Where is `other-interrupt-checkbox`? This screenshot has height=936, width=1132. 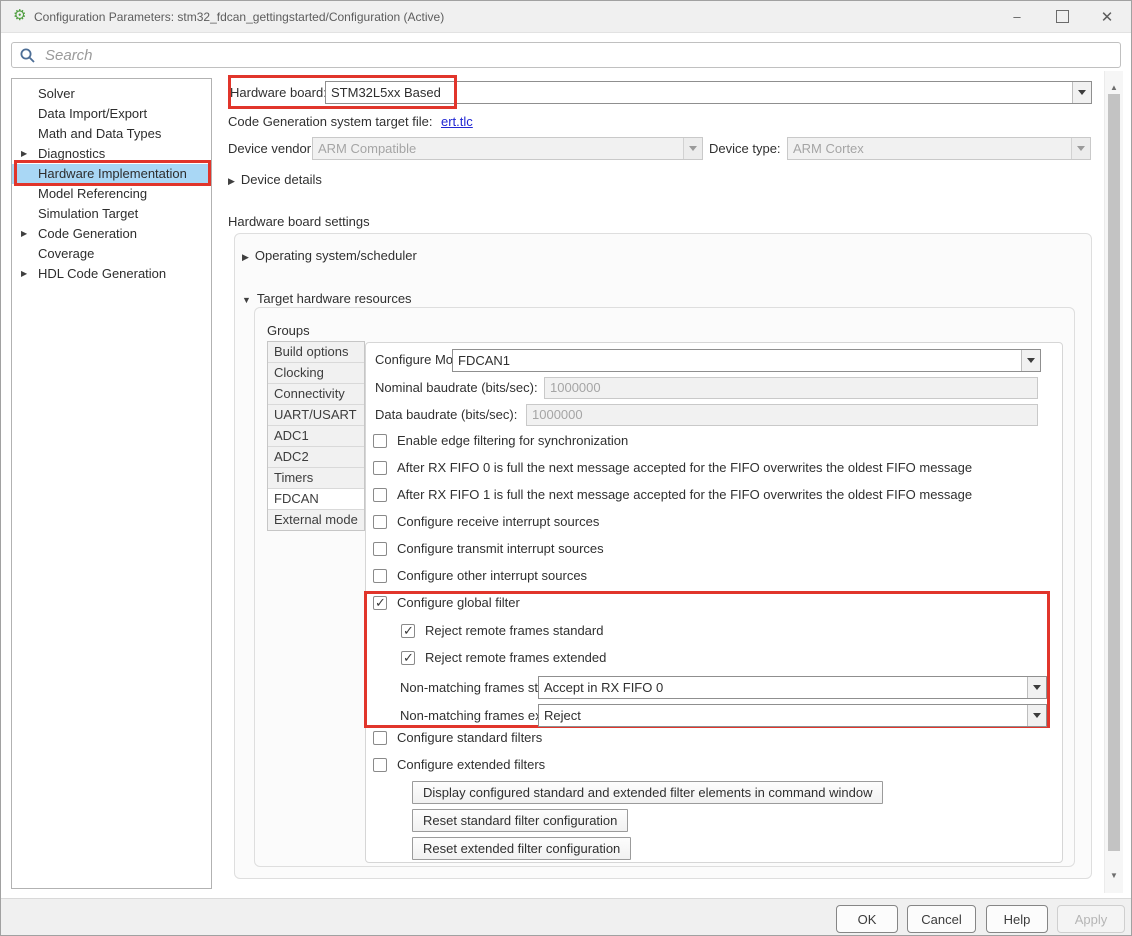 other-interrupt-checkbox is located at coordinates (380, 576).